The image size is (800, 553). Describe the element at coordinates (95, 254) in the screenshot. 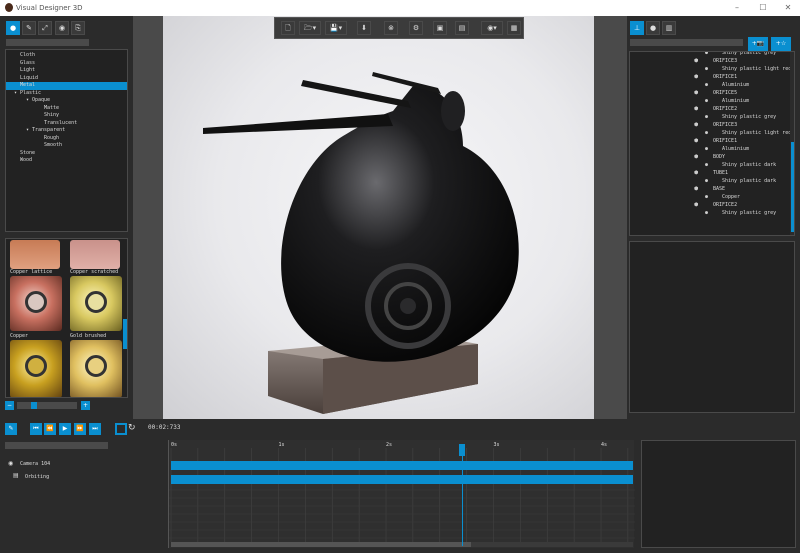

I see `thumb-copper-scratched` at that location.